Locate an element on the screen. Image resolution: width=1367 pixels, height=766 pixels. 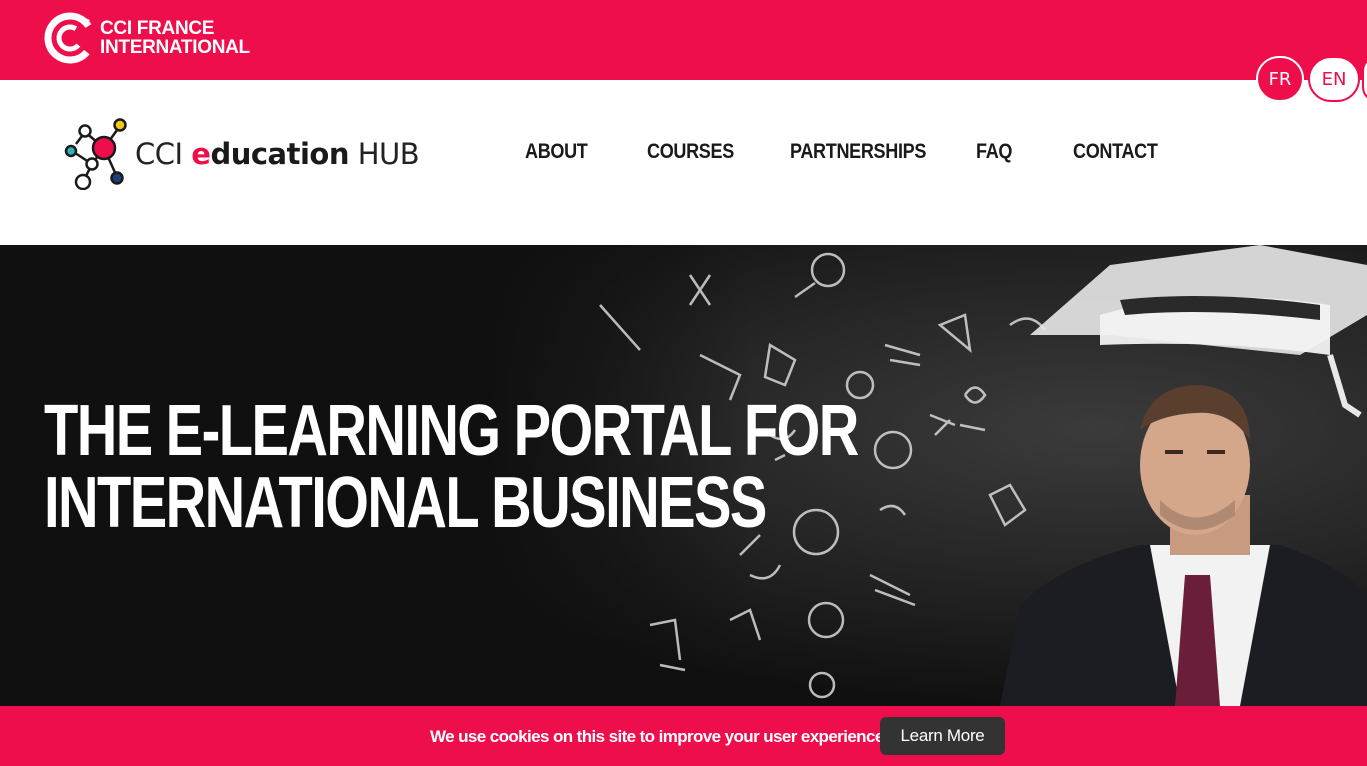
language-fr-button: FR is located at coordinates (1280, 79).